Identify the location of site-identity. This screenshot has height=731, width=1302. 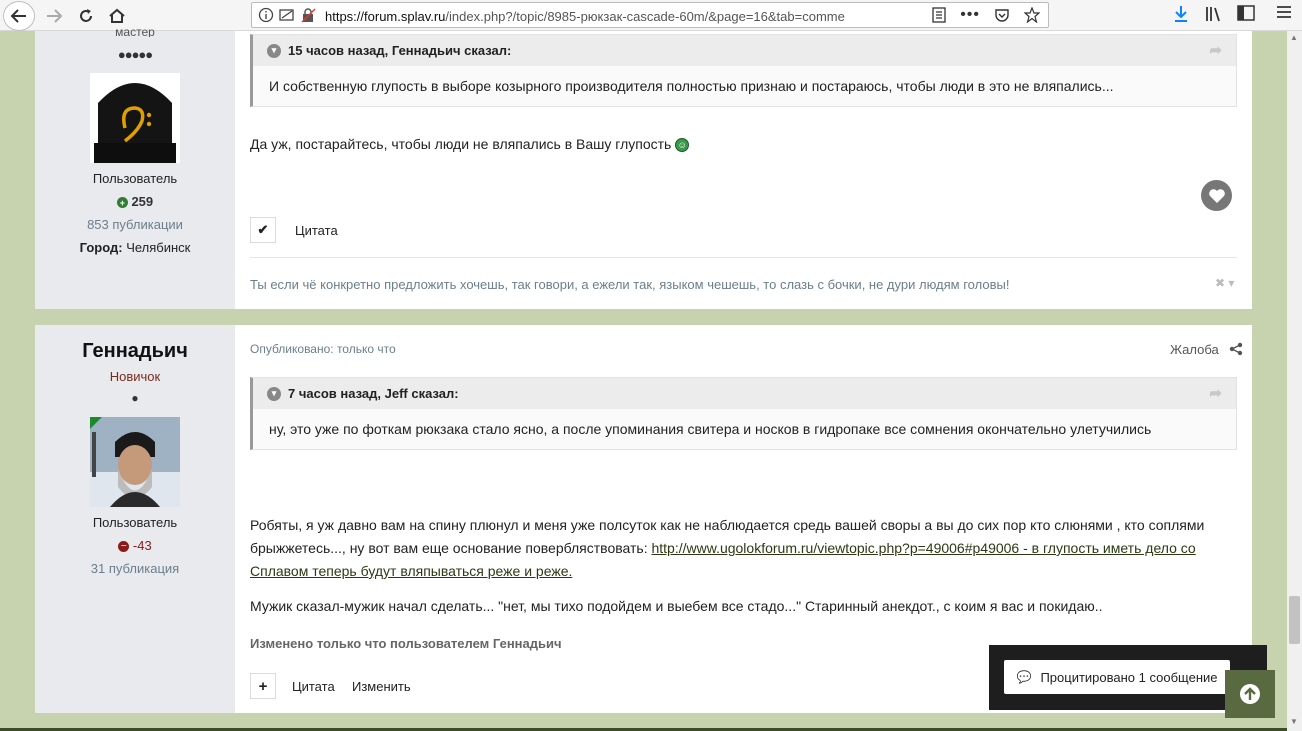
(287, 15).